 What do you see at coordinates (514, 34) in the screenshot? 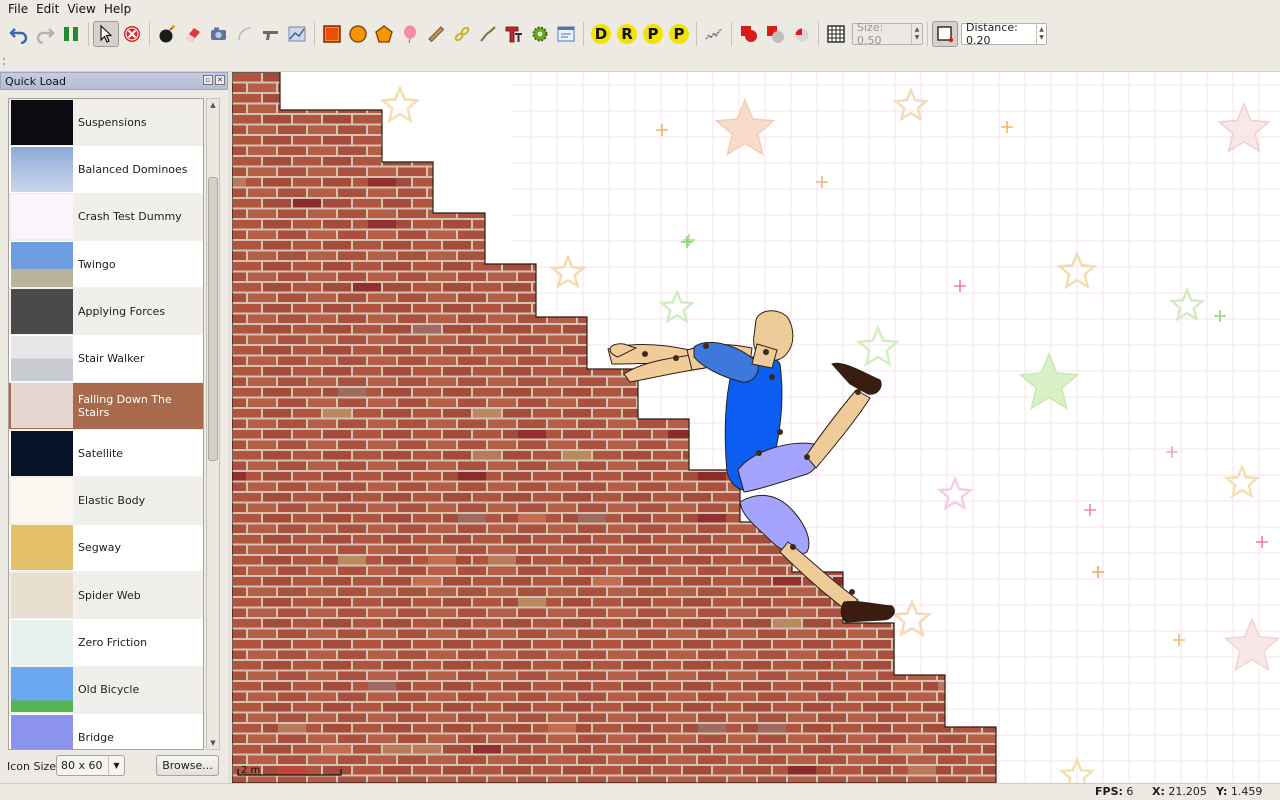
I see `text-tool-button` at bounding box center [514, 34].